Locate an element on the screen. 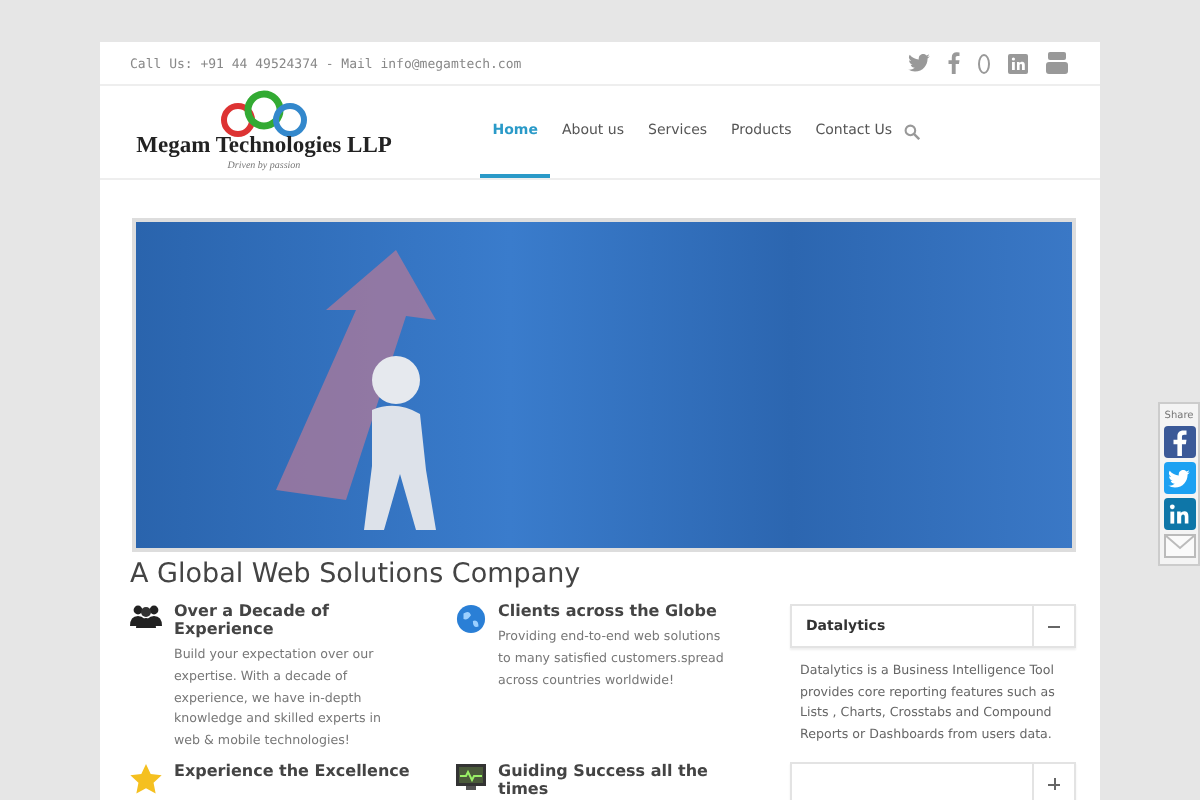  twitter-icon is located at coordinates (919, 63).